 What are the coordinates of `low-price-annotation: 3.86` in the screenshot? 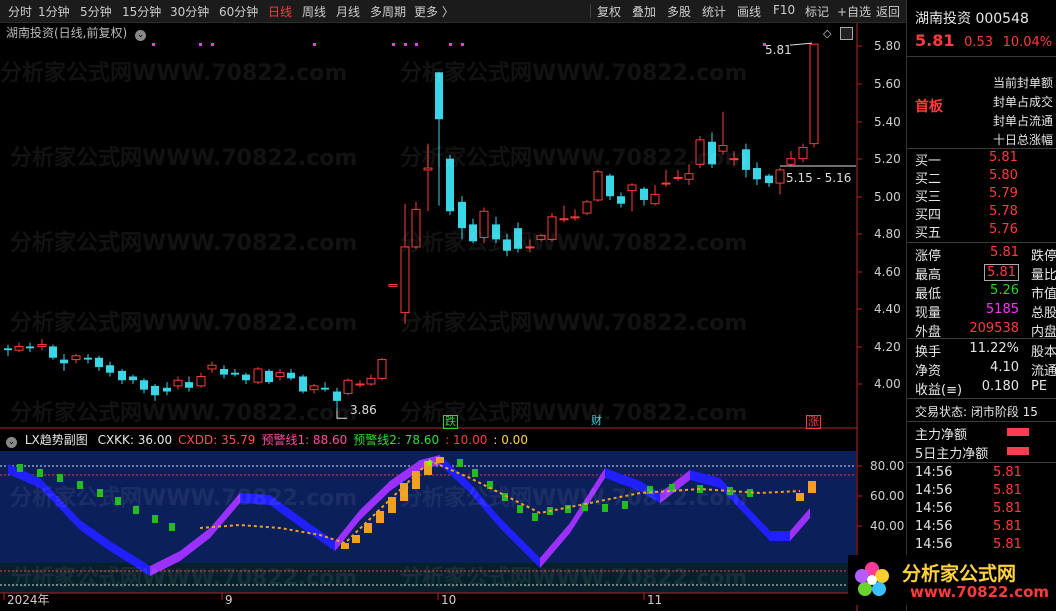 It's located at (363, 410).